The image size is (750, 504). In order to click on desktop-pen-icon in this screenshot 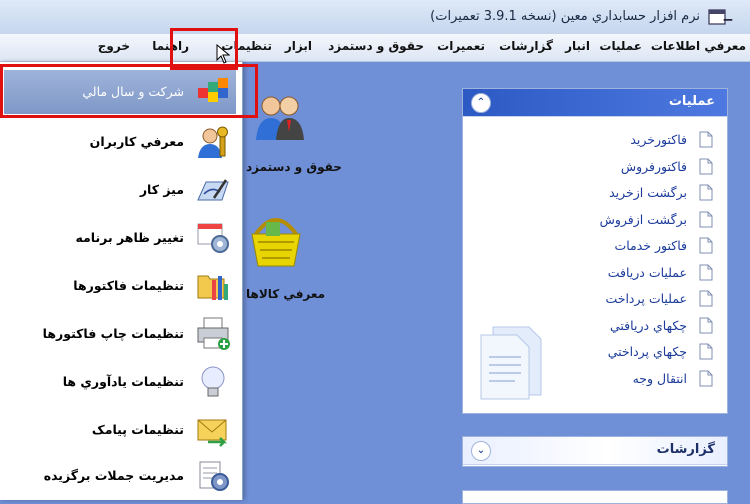, I will do `click(213, 190)`.